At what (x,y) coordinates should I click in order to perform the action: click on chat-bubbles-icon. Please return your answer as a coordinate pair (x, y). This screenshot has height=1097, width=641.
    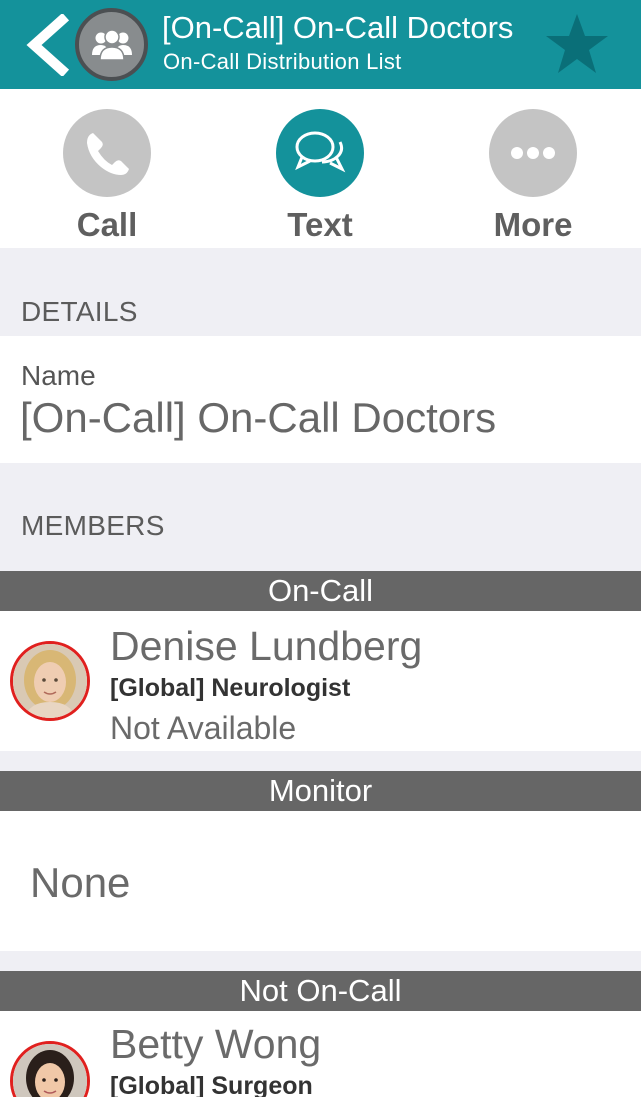
    Looking at the image, I should click on (320, 153).